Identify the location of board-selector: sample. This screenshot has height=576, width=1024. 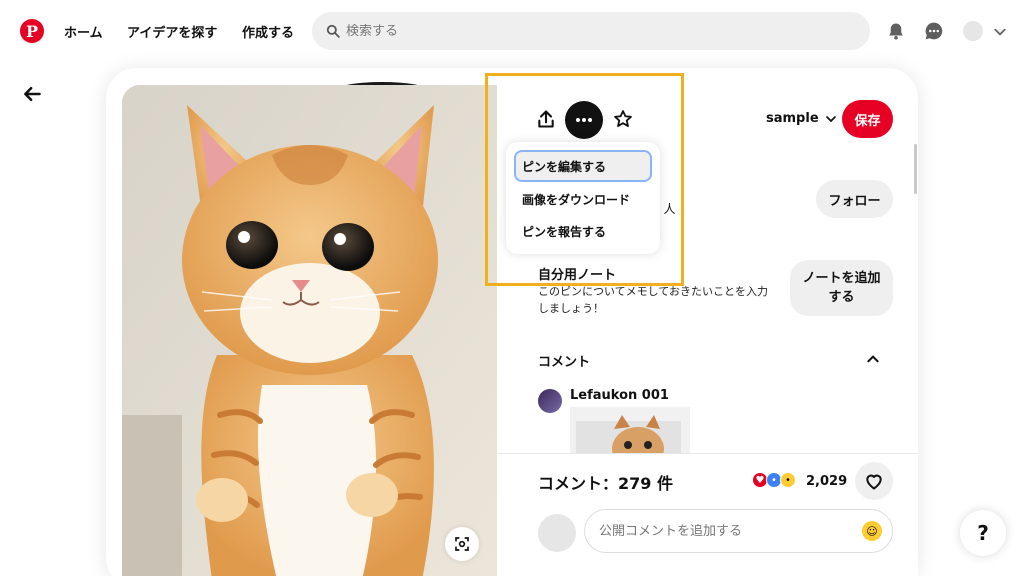
(801, 118).